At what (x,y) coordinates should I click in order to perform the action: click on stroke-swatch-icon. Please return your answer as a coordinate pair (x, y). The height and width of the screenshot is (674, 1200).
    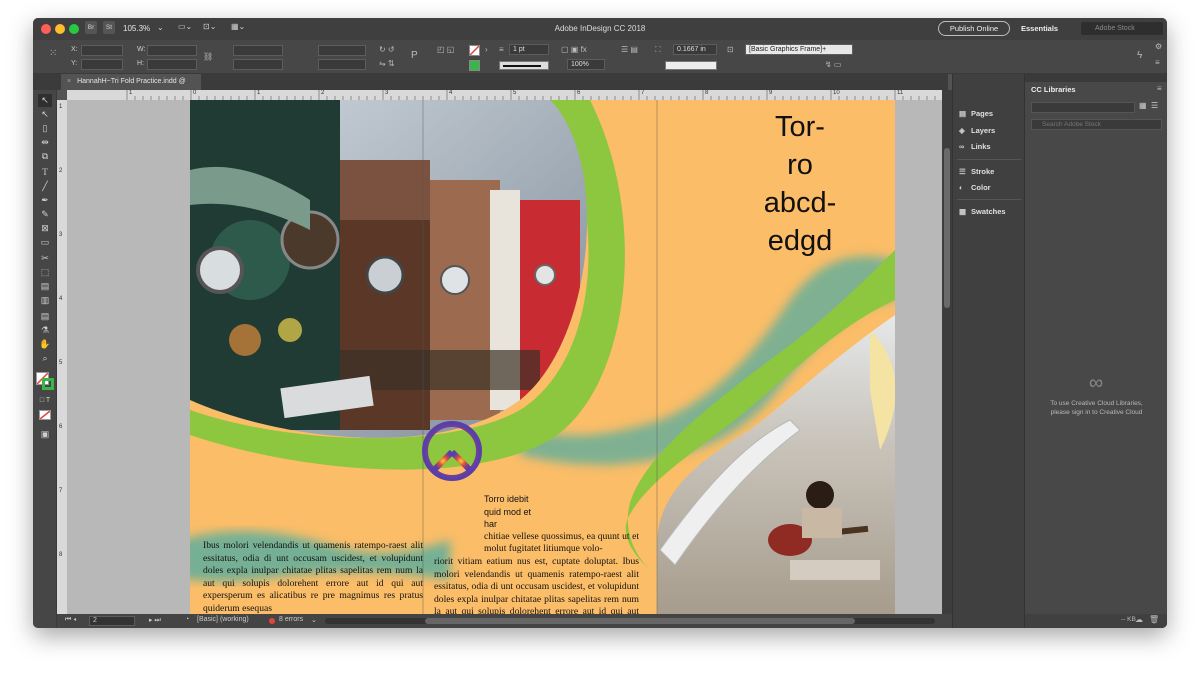
    Looking at the image, I should click on (48, 384).